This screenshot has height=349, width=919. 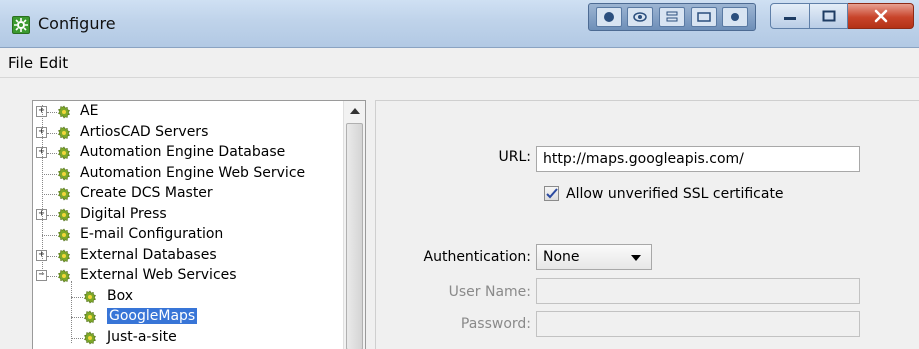 What do you see at coordinates (183, 152) in the screenshot?
I see `tree-item-label: Automation Engine Database` at bounding box center [183, 152].